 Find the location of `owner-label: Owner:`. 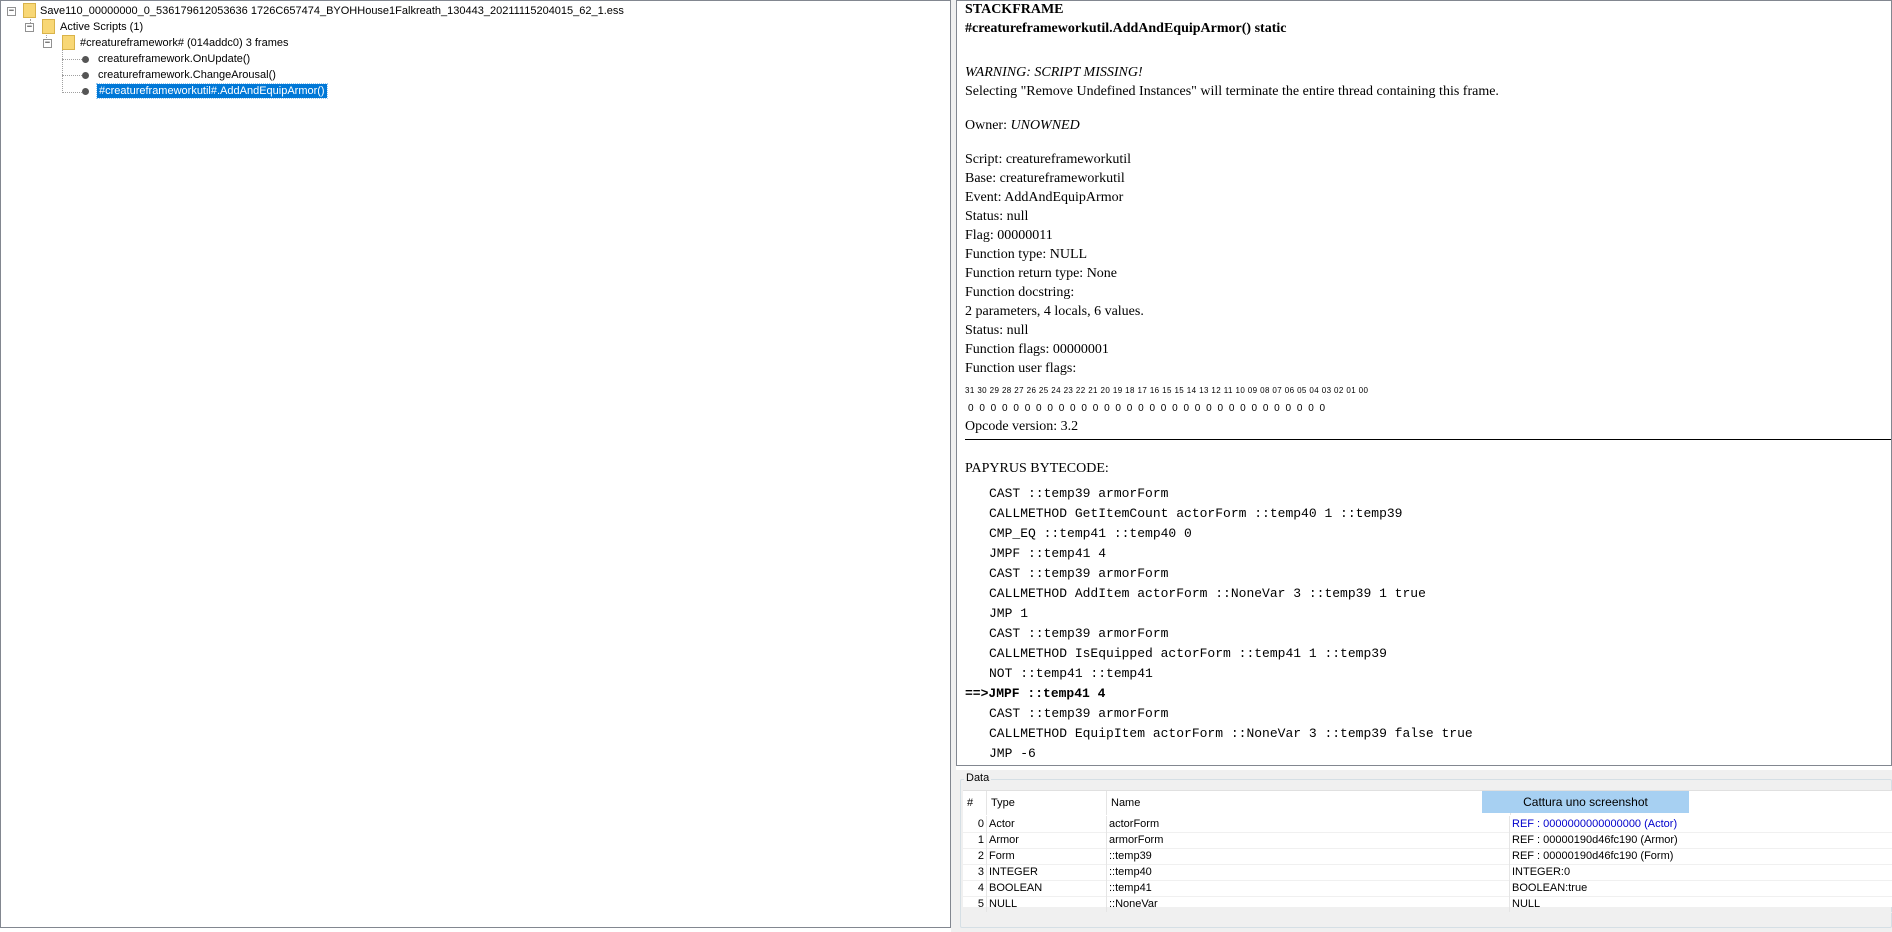

owner-label: Owner: is located at coordinates (988, 125).